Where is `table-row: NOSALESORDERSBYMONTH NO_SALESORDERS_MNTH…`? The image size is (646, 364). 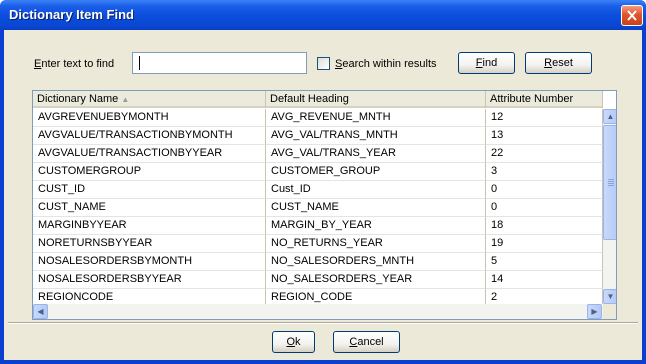
table-row: NOSALESORDERSBYMONTH NO_SALESORDERS_MNTH… is located at coordinates (318, 262).